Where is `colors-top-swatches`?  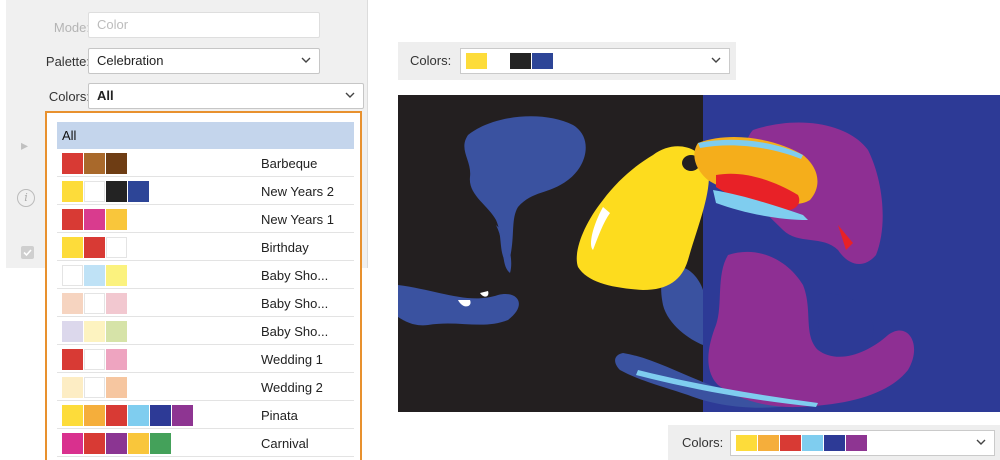
colors-top-swatches is located at coordinates (510, 61).